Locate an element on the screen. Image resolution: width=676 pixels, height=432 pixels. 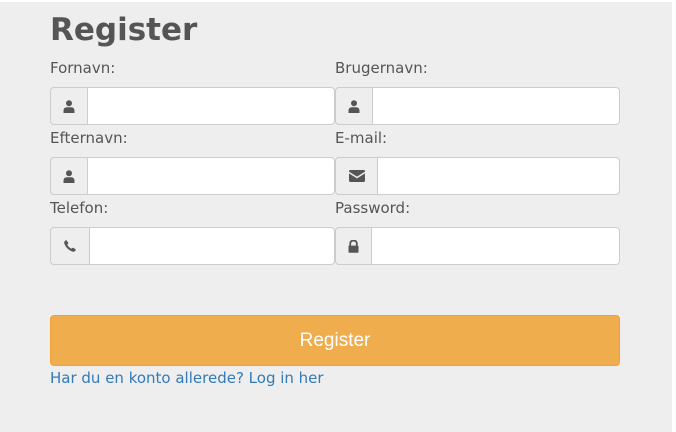
first-name-input is located at coordinates (211, 106).